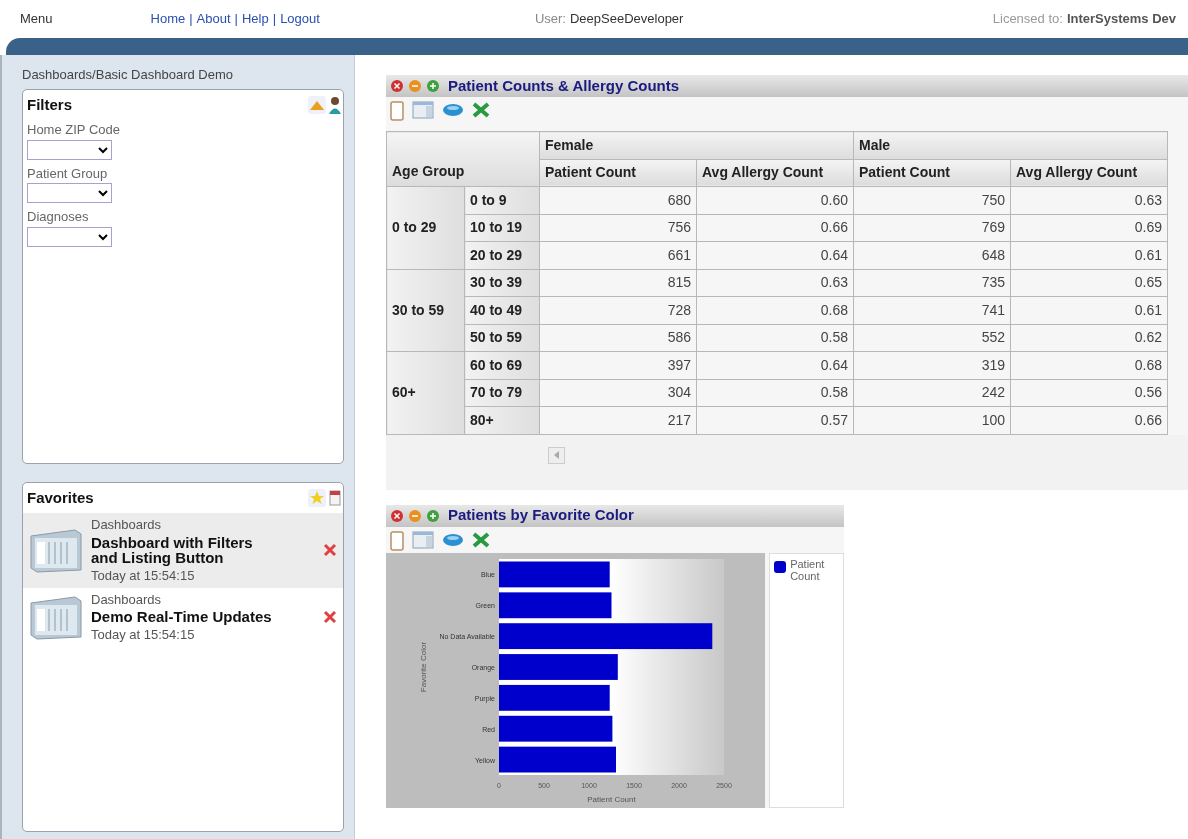  I want to click on table-cell: 242, so click(932, 393).